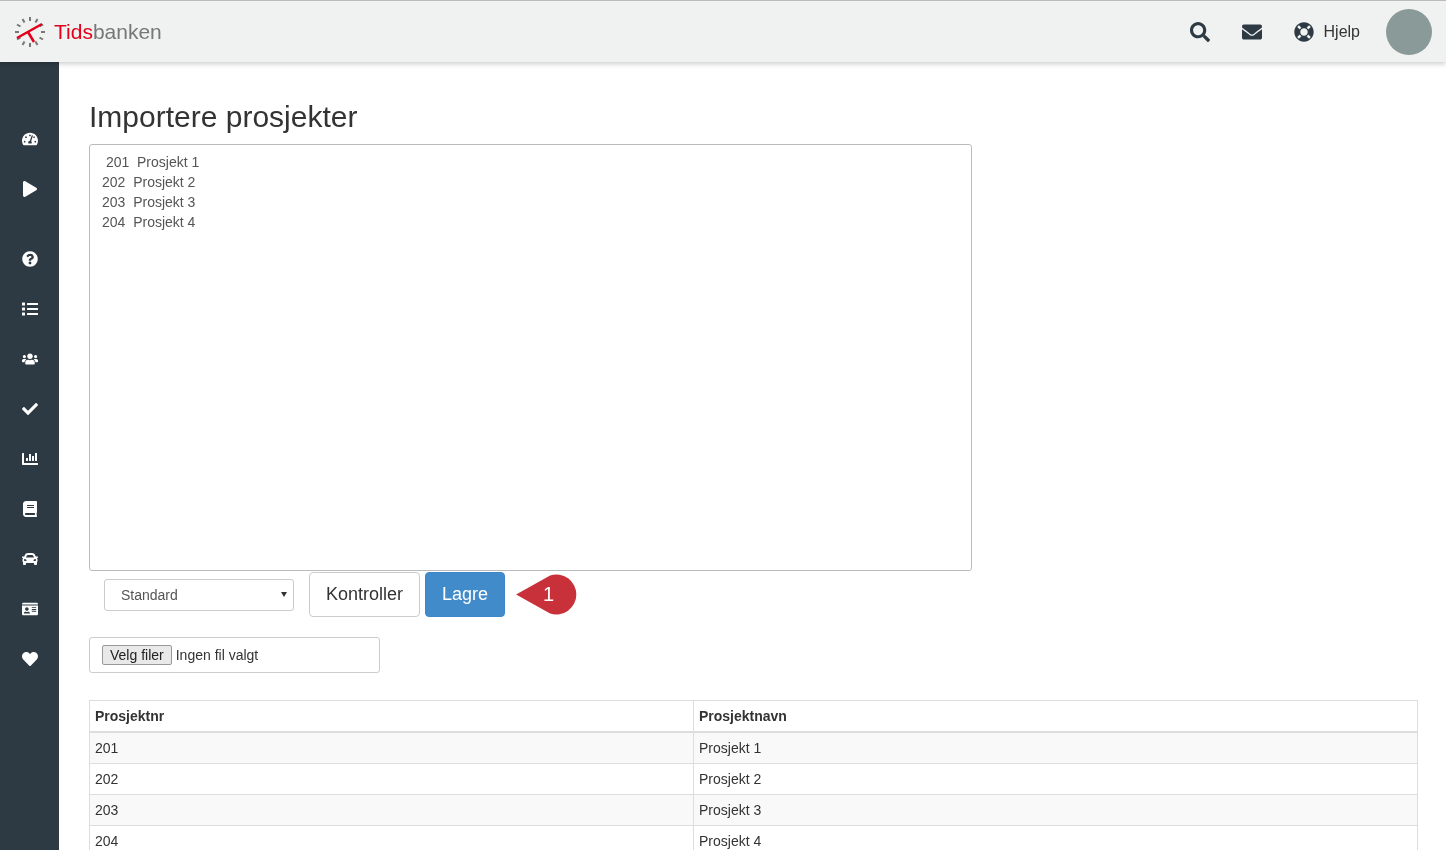 The width and height of the screenshot is (1446, 850). What do you see at coordinates (1326, 31) in the screenshot?
I see `help-link: Hjelp` at bounding box center [1326, 31].